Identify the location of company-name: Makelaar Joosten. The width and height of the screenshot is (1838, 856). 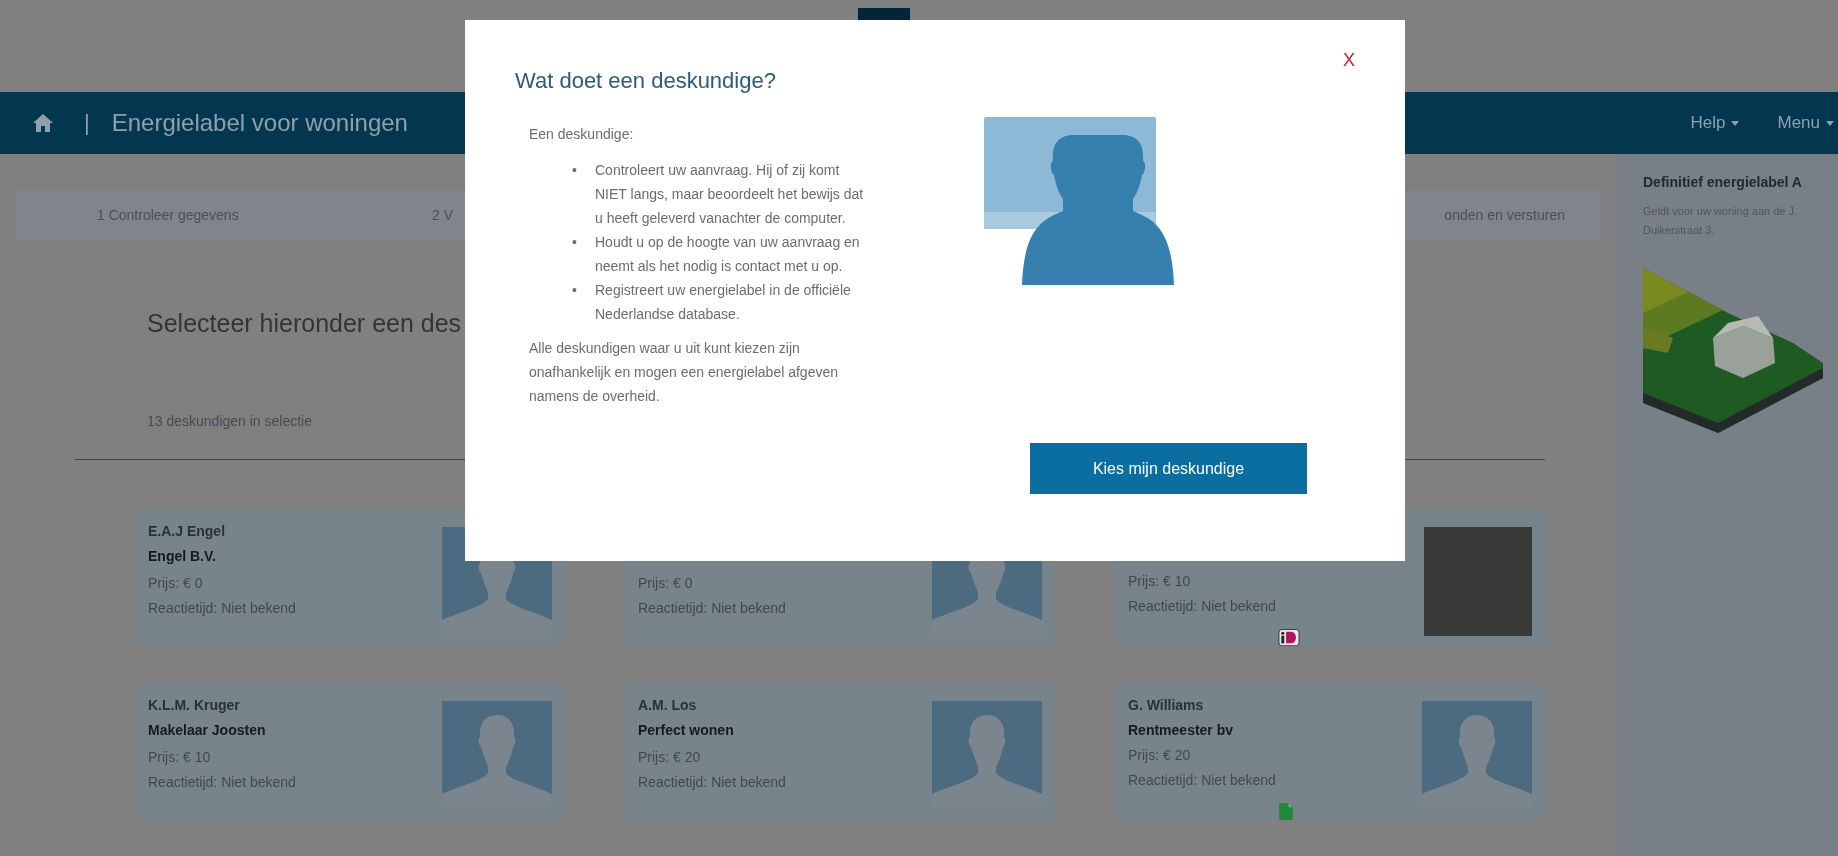
(207, 730).